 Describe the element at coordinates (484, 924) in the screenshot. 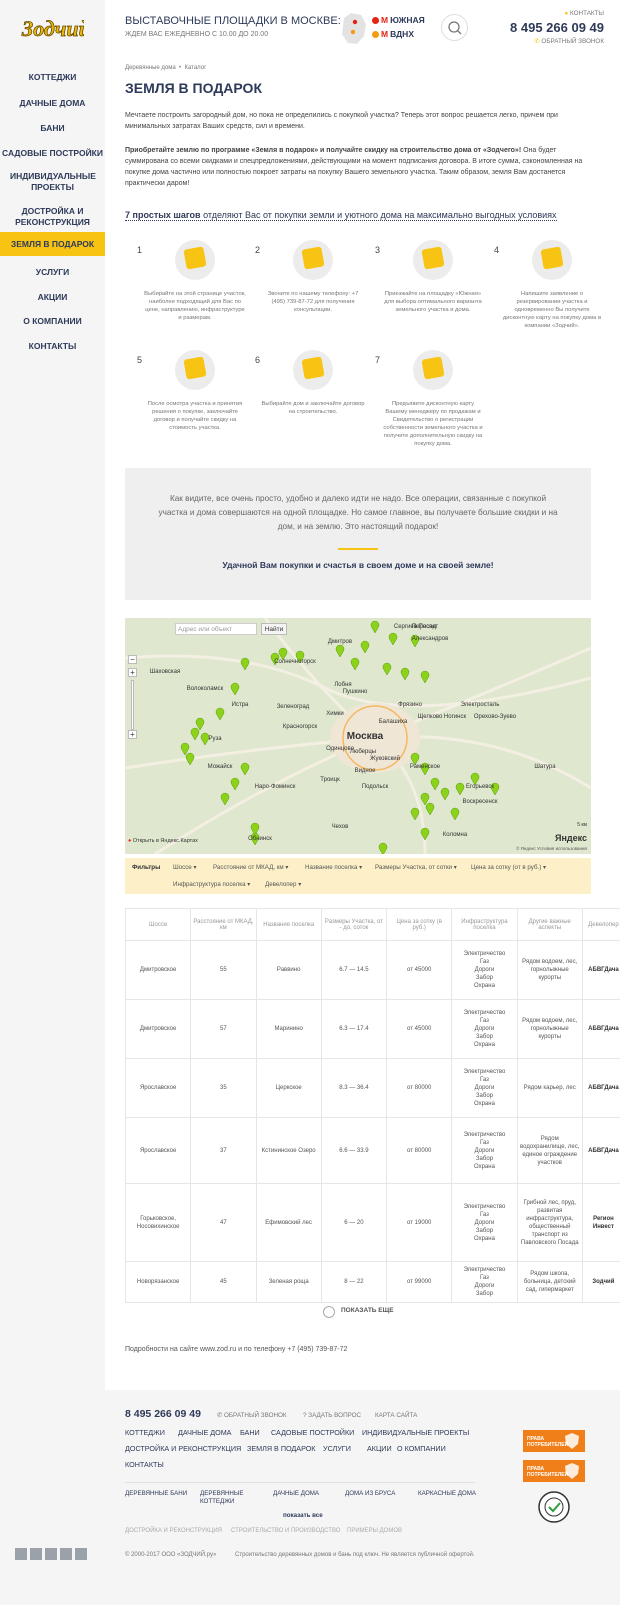

I see `table-header-cell: Инфраструктура поселка` at that location.